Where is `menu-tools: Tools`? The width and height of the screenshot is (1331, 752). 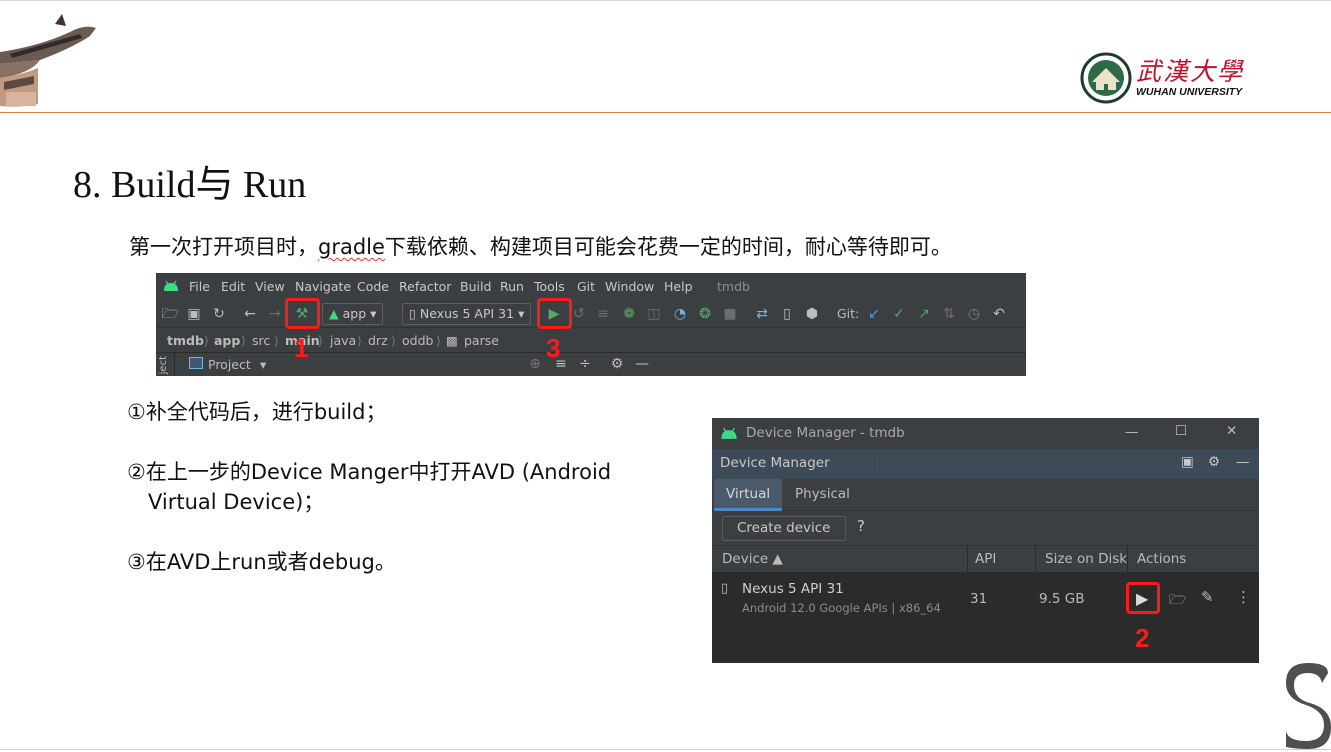
menu-tools: Tools is located at coordinates (549, 286).